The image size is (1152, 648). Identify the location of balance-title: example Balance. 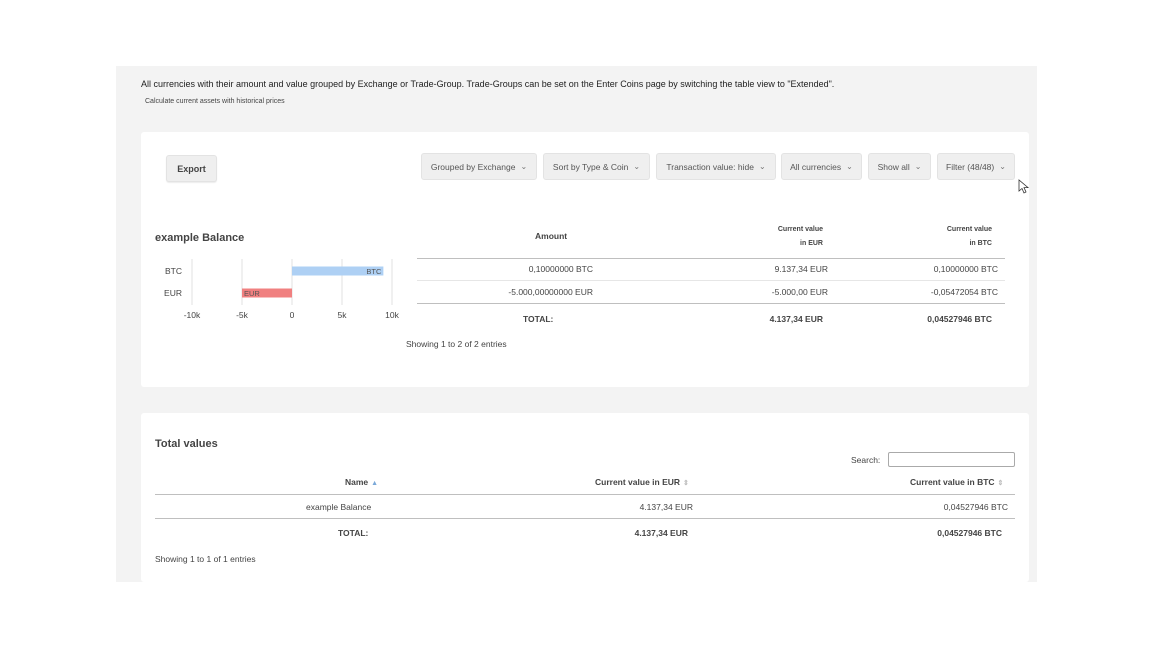
(200, 238).